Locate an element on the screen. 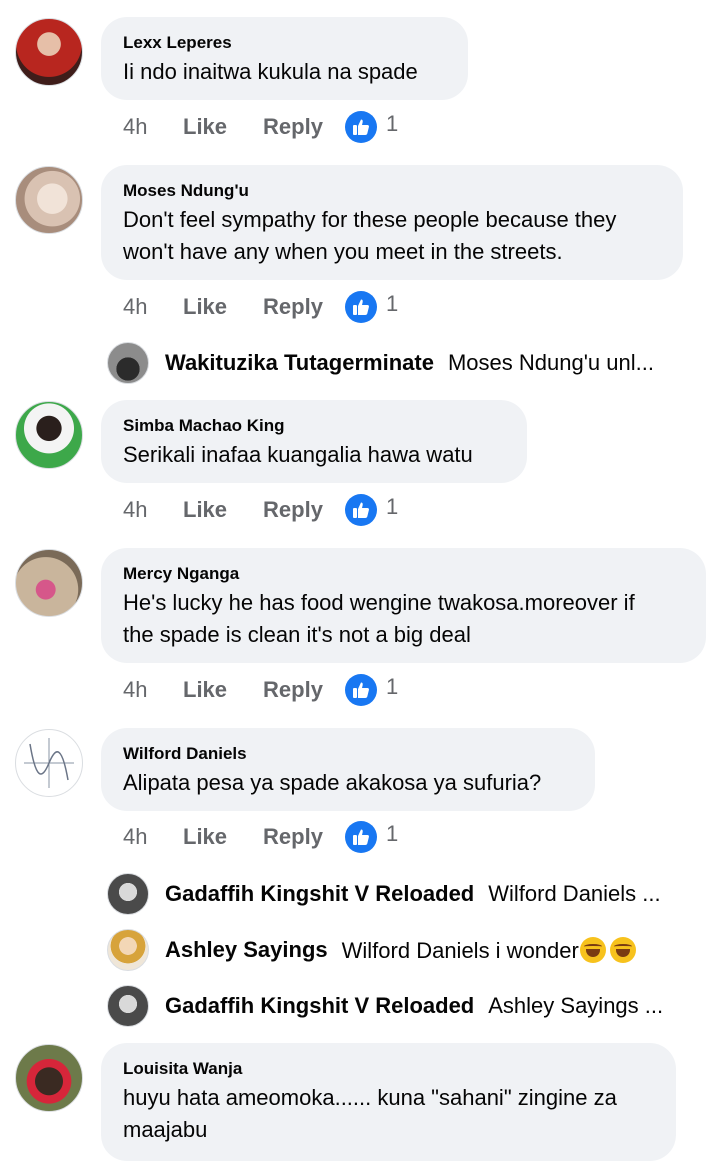 Image resolution: width=717 pixels, height=1161 pixels. comment-author: Simba Machao King is located at coordinates (314, 426).